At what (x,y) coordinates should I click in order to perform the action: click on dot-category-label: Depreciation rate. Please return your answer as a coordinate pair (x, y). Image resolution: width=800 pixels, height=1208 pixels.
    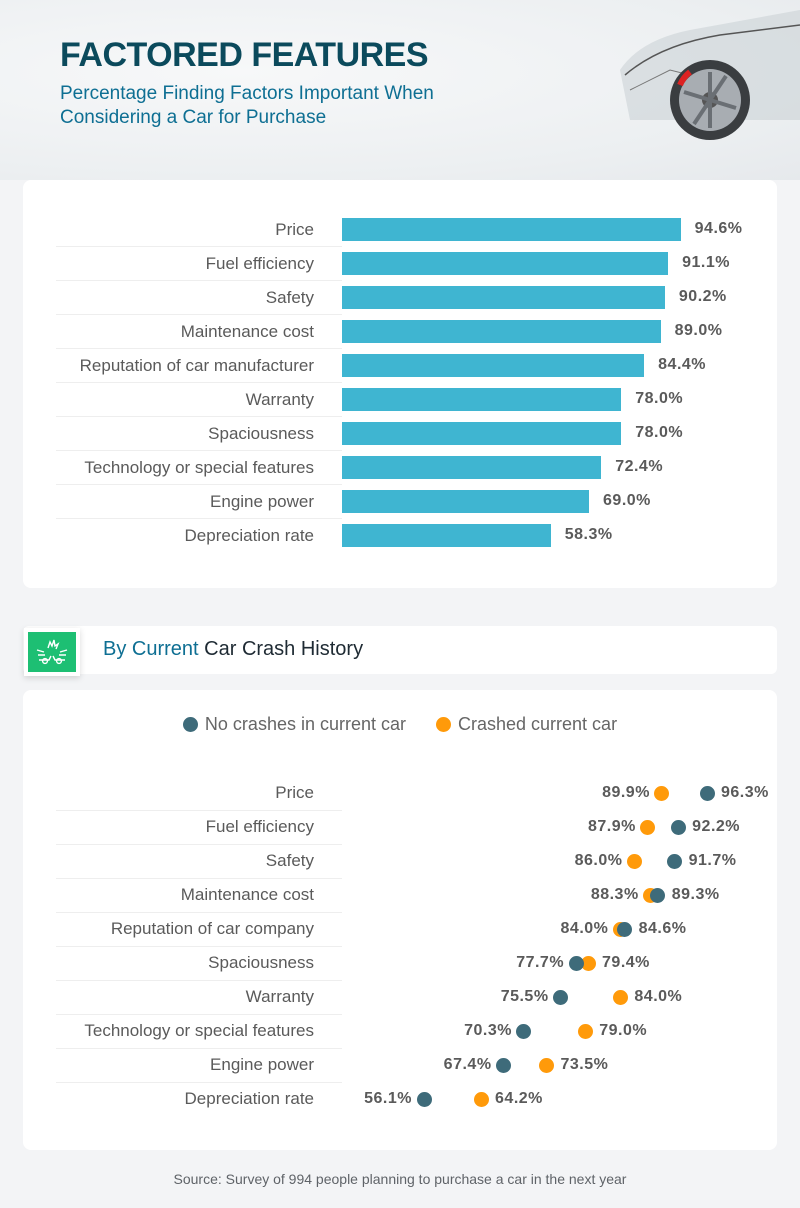
    Looking at the image, I should click on (249, 1098).